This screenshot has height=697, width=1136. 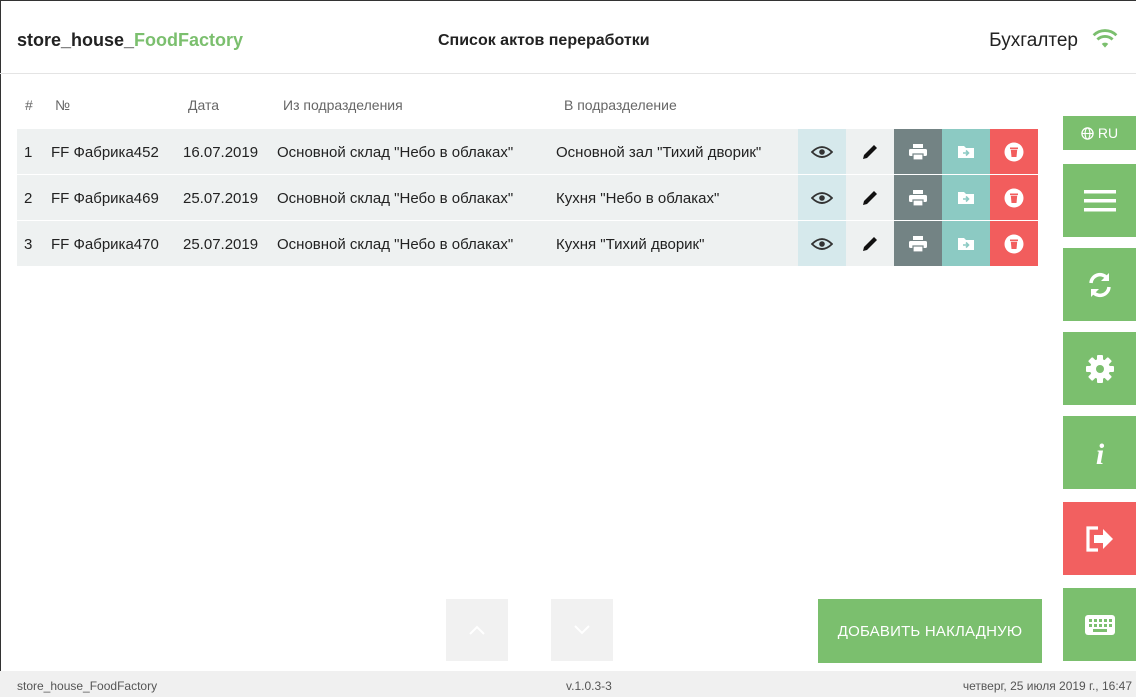 What do you see at coordinates (105, 244) in the screenshot?
I see `row-number: FF Фабрика470` at bounding box center [105, 244].